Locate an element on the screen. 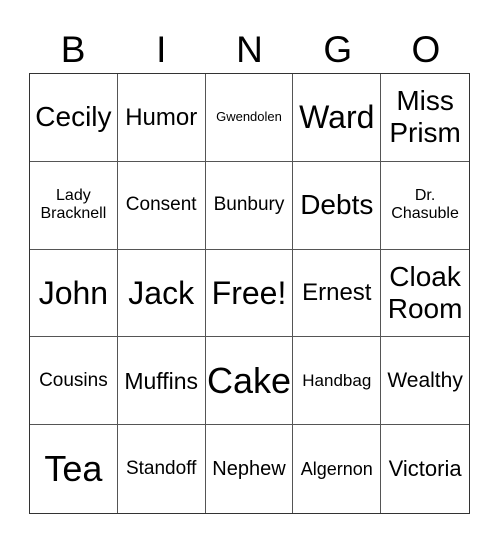 The height and width of the screenshot is (544, 500). bingo-cell: Jack is located at coordinates (161, 293).